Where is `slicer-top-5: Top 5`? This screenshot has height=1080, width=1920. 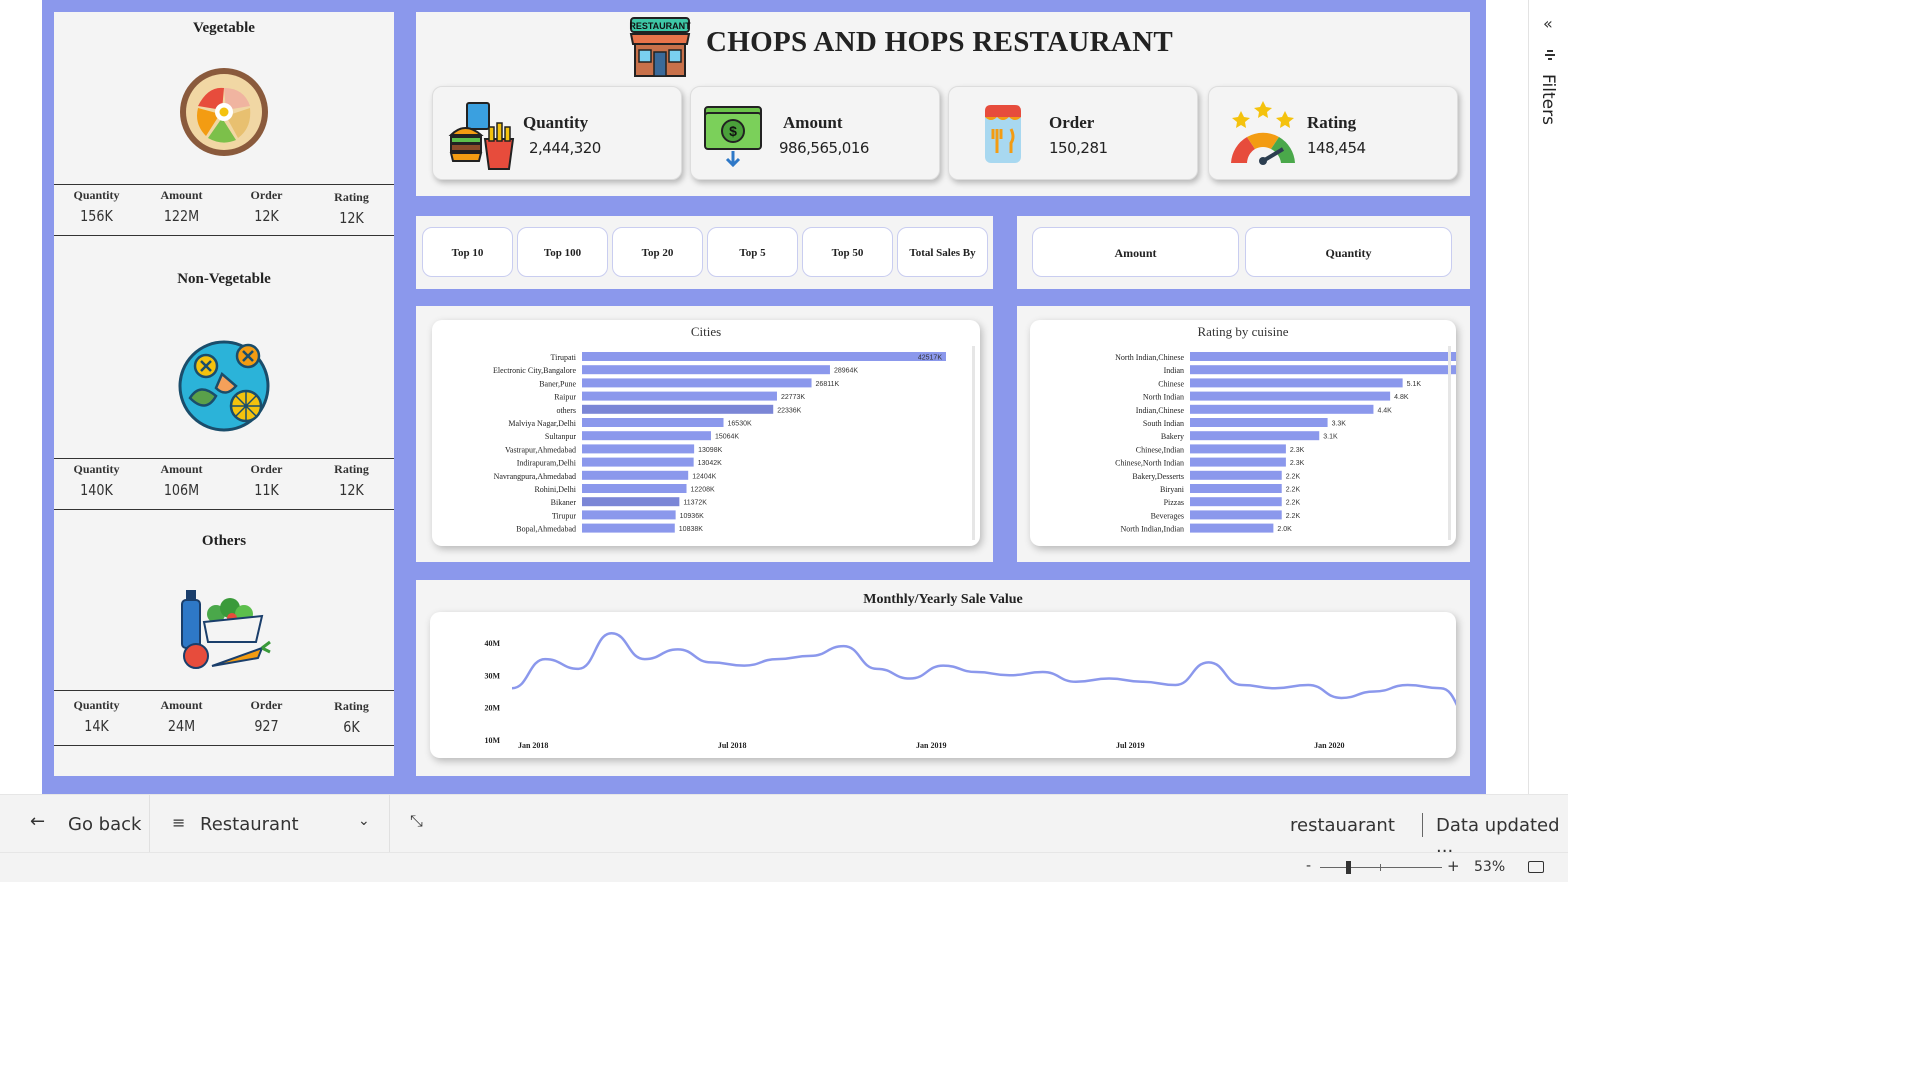
slicer-top-5: Top 5 is located at coordinates (752, 252).